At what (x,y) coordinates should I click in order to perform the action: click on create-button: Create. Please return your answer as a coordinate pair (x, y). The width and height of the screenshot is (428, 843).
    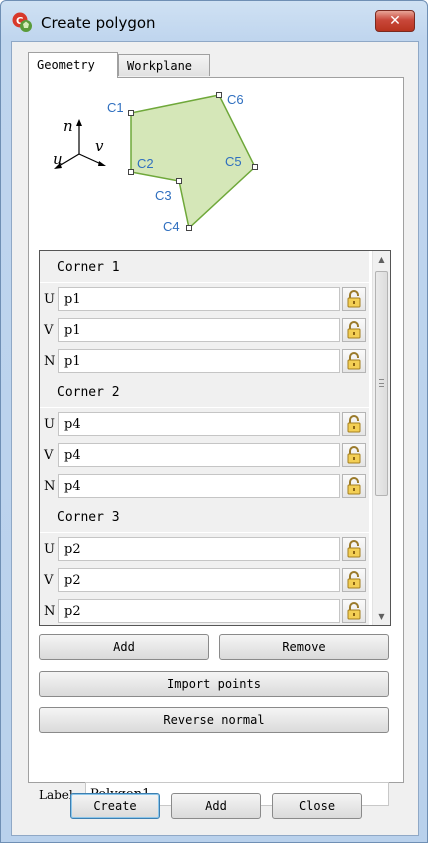
    Looking at the image, I should click on (115, 806).